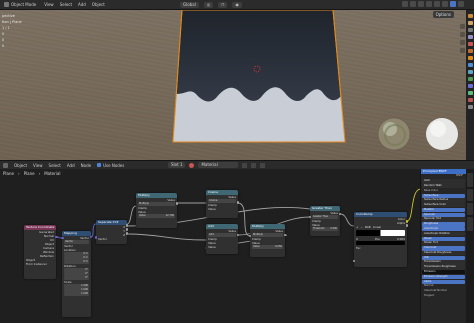  What do you see at coordinates (470, 44) in the screenshot?
I see `scene-tab-icon` at bounding box center [470, 44].